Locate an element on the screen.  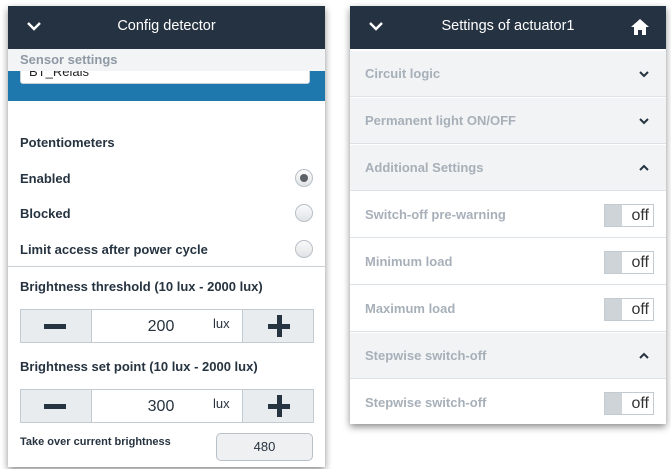
threshold-minus-button is located at coordinates (56, 326).